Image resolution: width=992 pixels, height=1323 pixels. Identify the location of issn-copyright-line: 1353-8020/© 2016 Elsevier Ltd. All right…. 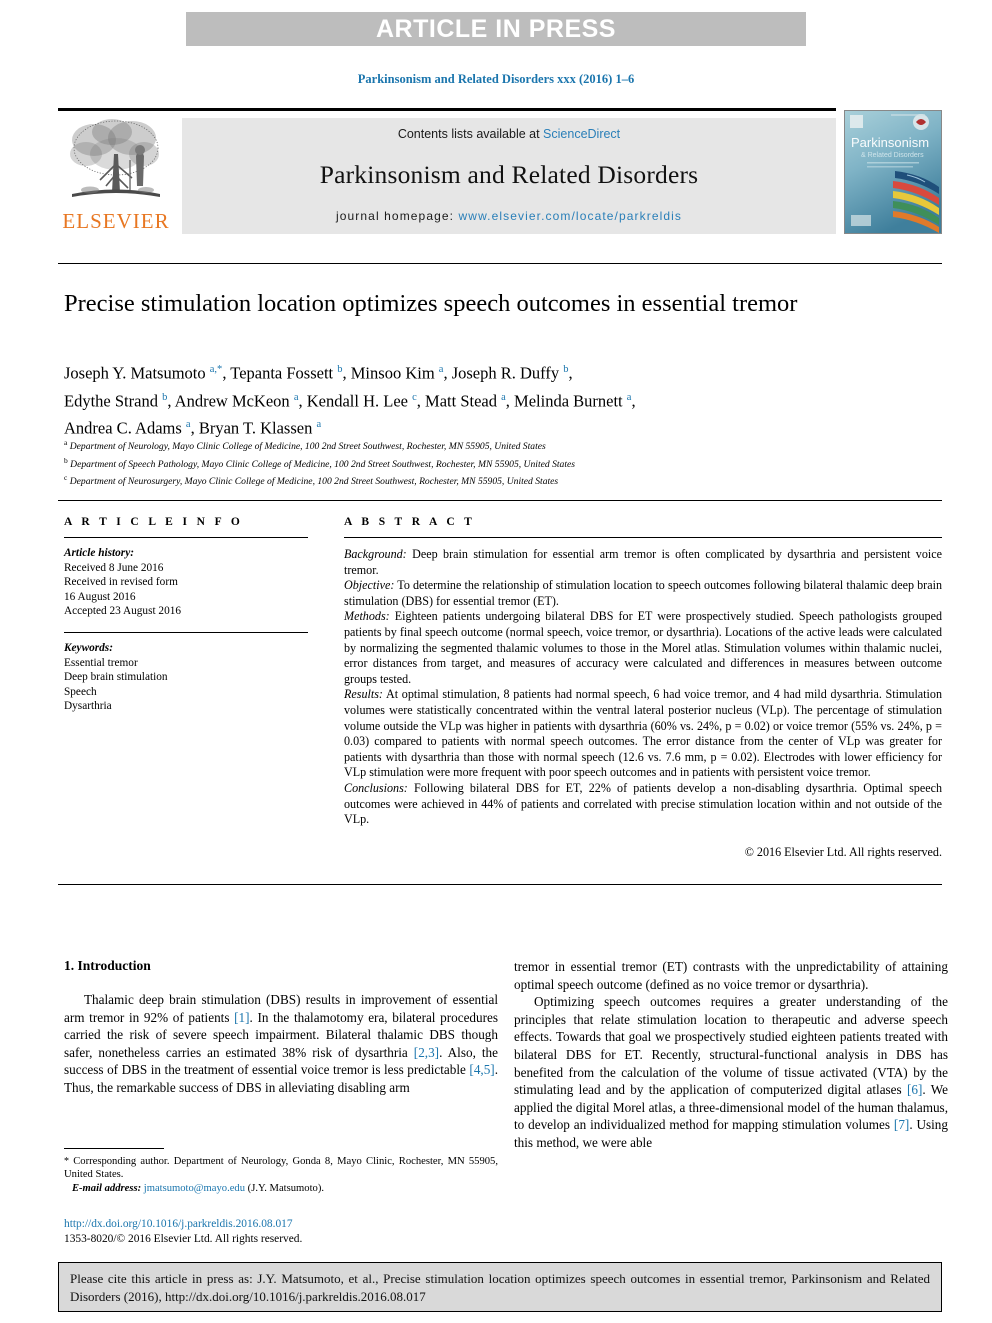
(183, 1238).